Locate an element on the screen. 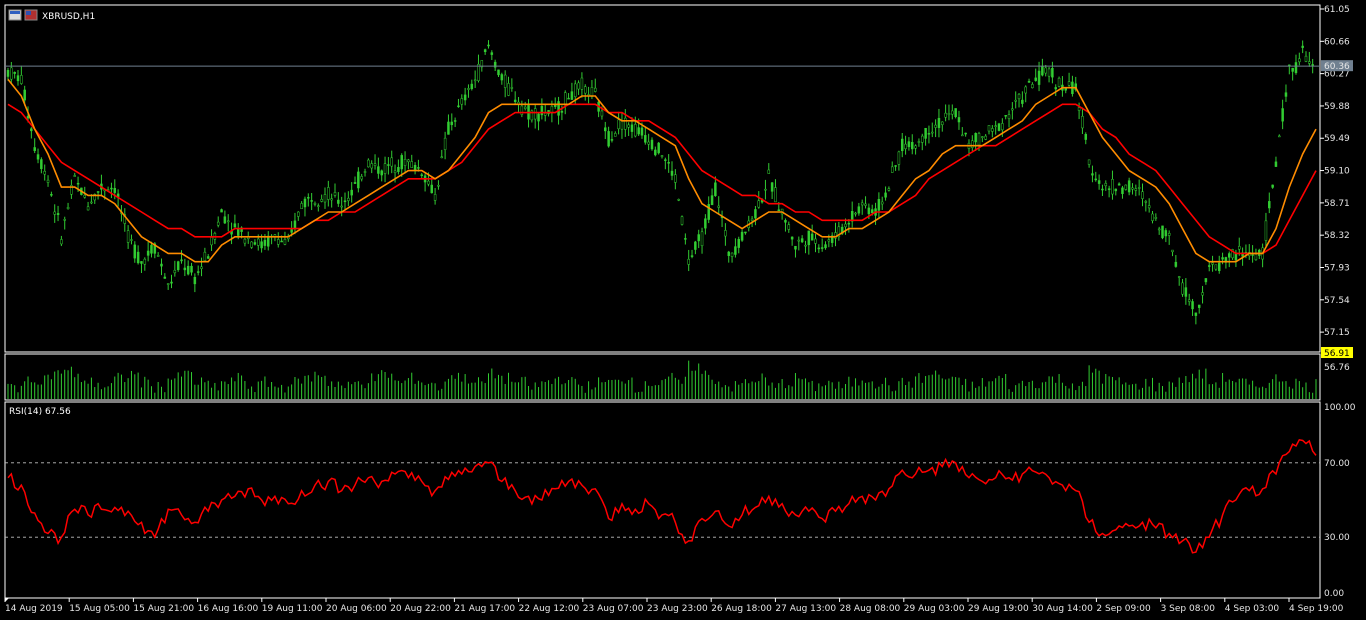 The image size is (1366, 620). time-tick-label: 29 Aug 19:00 is located at coordinates (998, 609).